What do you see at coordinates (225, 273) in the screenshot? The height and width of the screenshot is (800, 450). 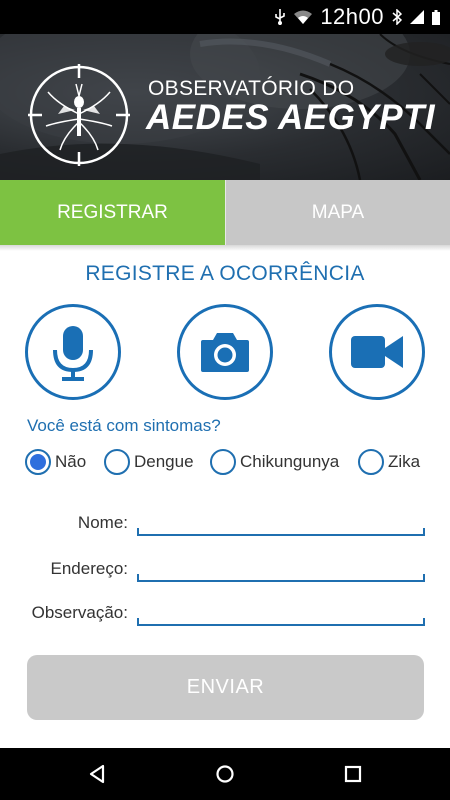 I see `section-title: REGISTRE A OCORRÊNCIA` at bounding box center [225, 273].